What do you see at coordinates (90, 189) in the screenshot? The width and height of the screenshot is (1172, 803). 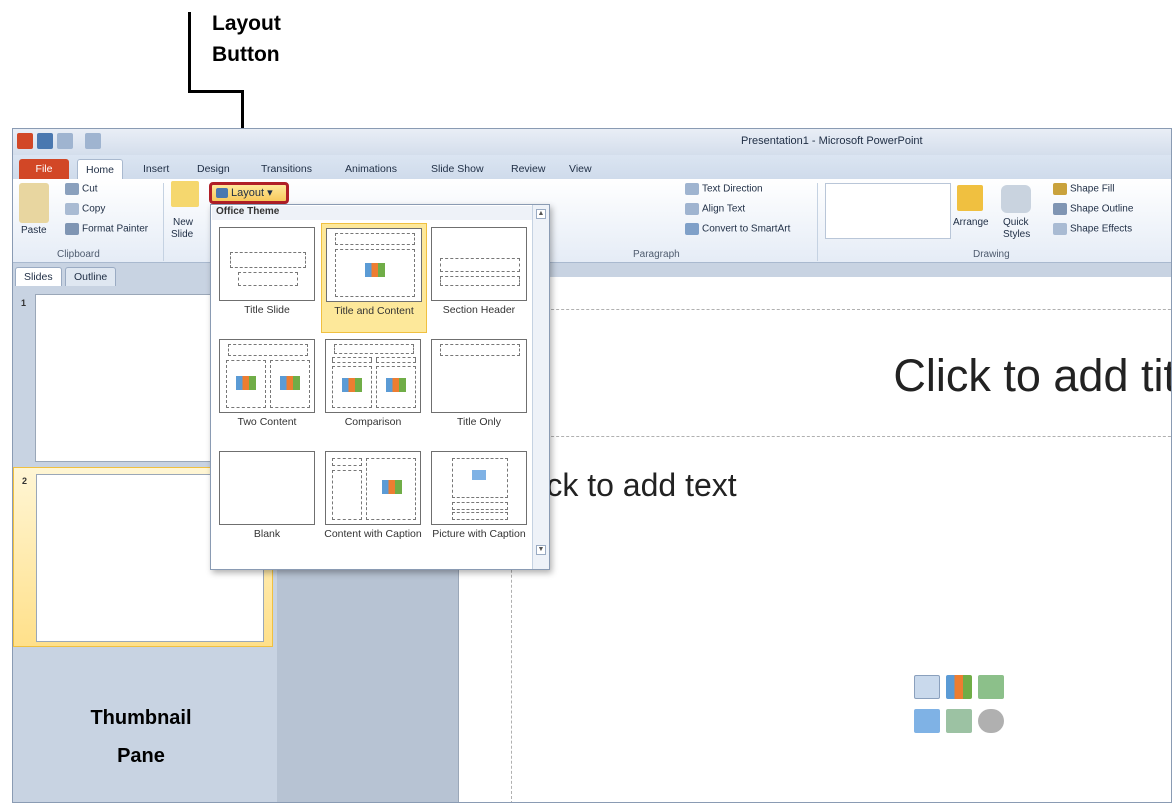 I see `cut-label: Cut` at bounding box center [90, 189].